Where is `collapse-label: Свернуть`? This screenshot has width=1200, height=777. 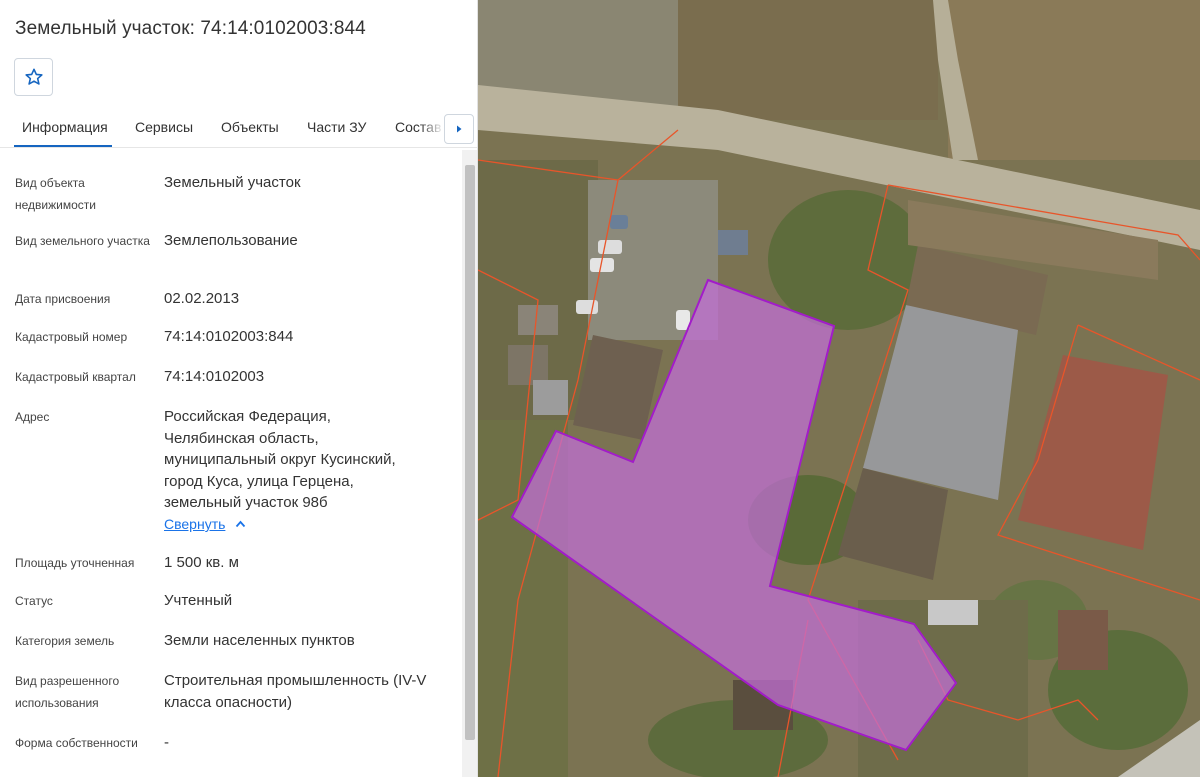 collapse-label: Свернуть is located at coordinates (195, 524).